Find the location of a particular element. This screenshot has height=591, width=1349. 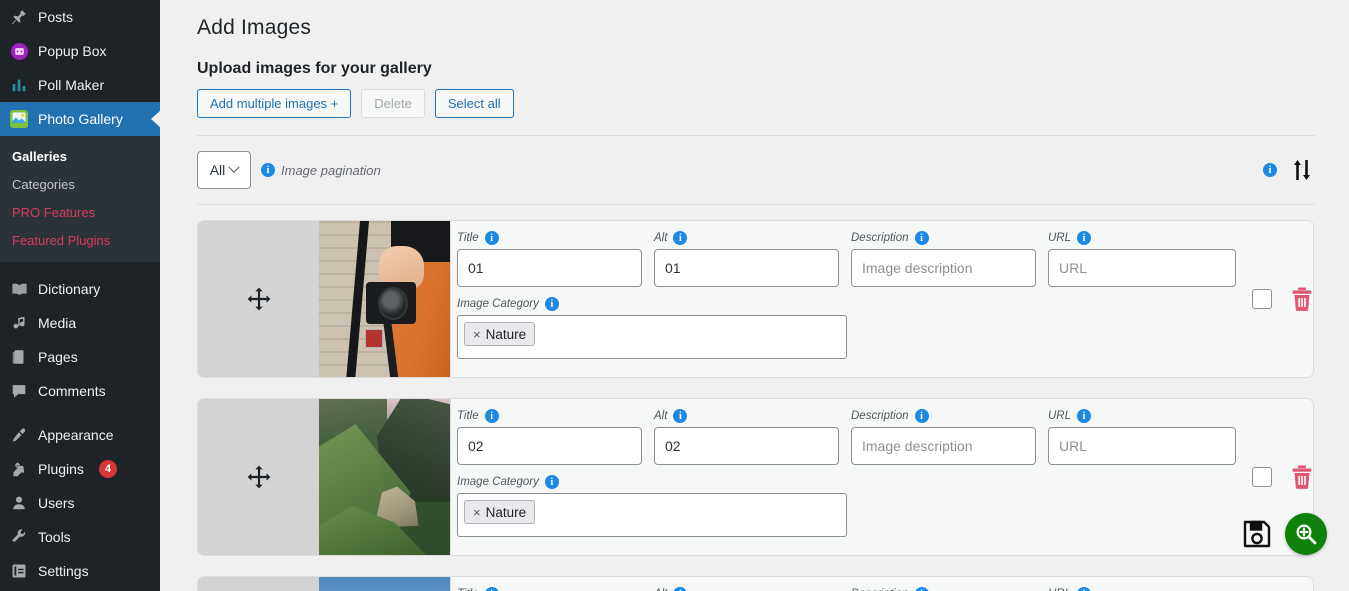

sidebar-item-label: Plugins is located at coordinates (61, 469).